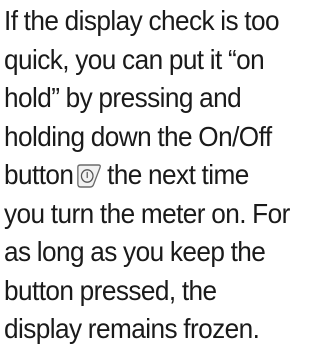 The width and height of the screenshot is (335, 349). What do you see at coordinates (89, 180) in the screenshot?
I see `power-button-icon` at bounding box center [89, 180].